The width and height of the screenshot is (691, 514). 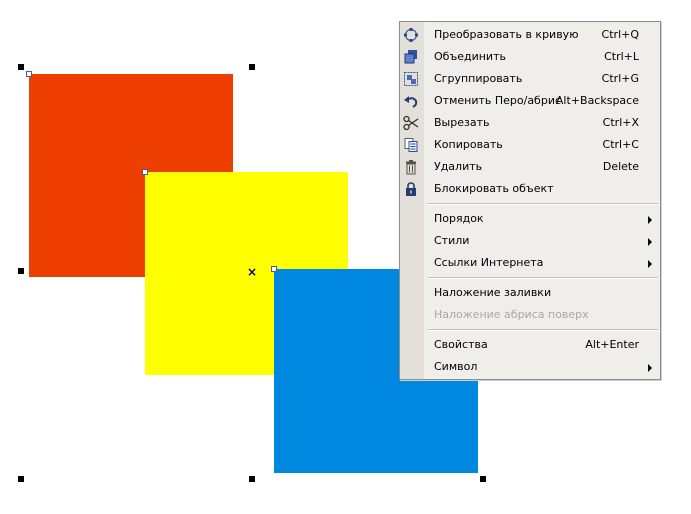 What do you see at coordinates (530, 57) in the screenshot?
I see `menu-item-combine: Объединить Ctrl+L` at bounding box center [530, 57].